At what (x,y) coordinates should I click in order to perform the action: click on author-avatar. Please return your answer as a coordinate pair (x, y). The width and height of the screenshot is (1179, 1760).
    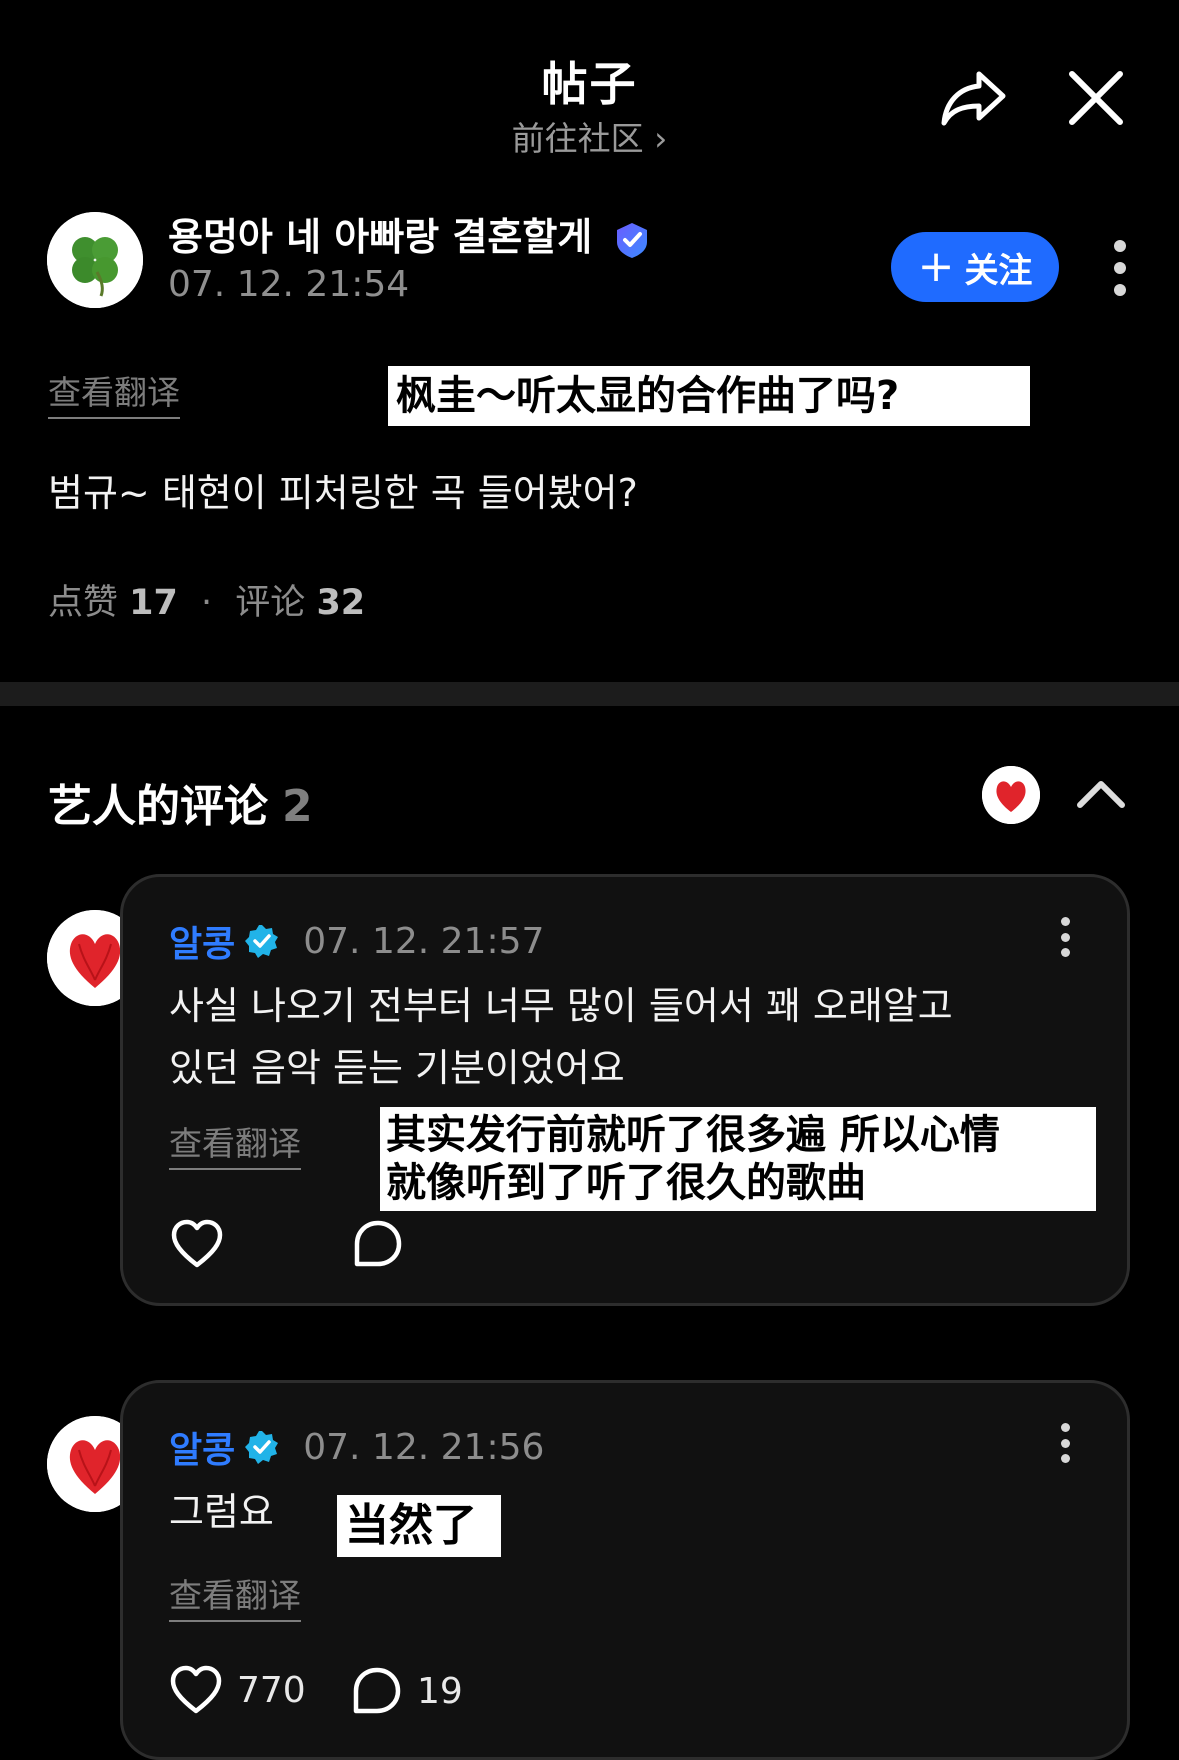
    Looking at the image, I should click on (95, 260).